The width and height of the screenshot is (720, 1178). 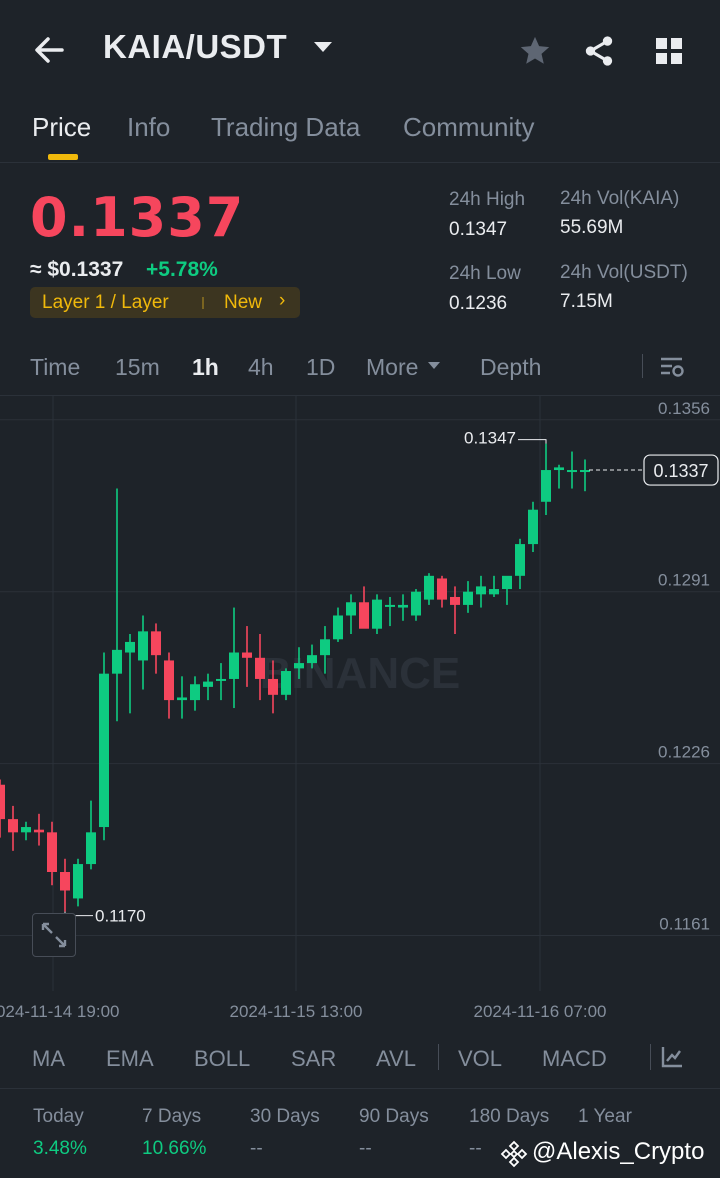 I want to click on interval-bar: Time 15m 1h 4h 1D More Depth, so click(x=360, y=368).